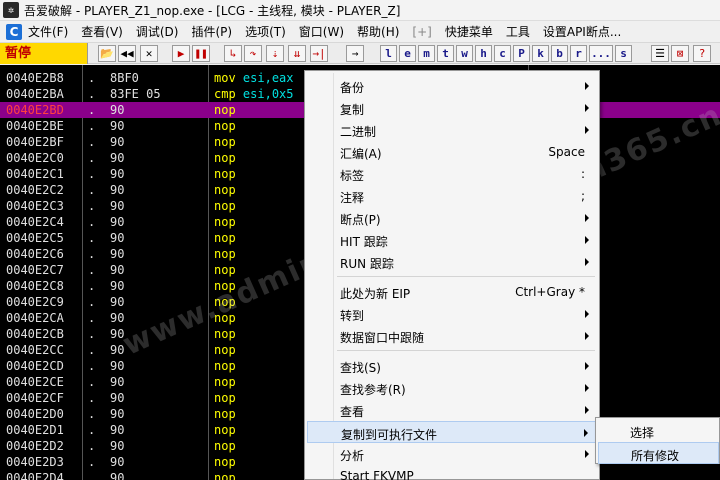  Describe the element at coordinates (464, 53) in the screenshot. I see `windows-button: w` at that location.